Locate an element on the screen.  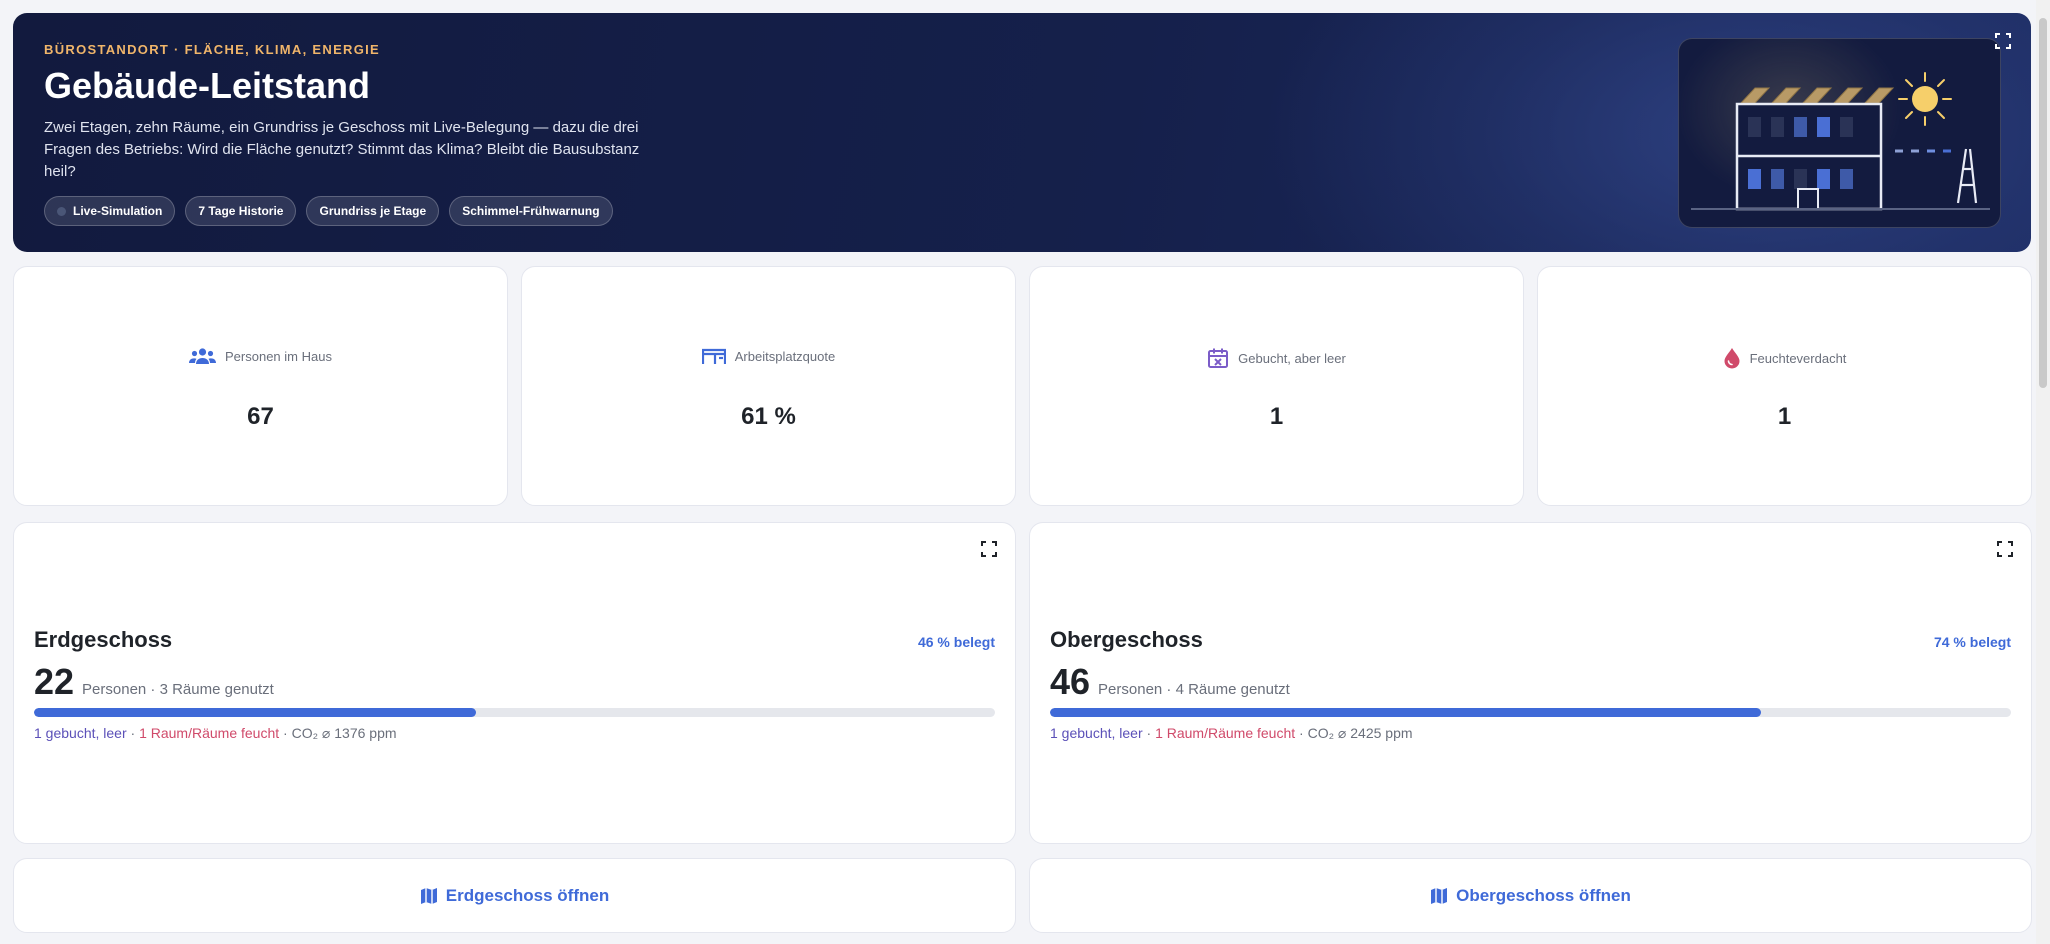
stat-header: Feuchteverdacht is located at coordinates (1784, 358).